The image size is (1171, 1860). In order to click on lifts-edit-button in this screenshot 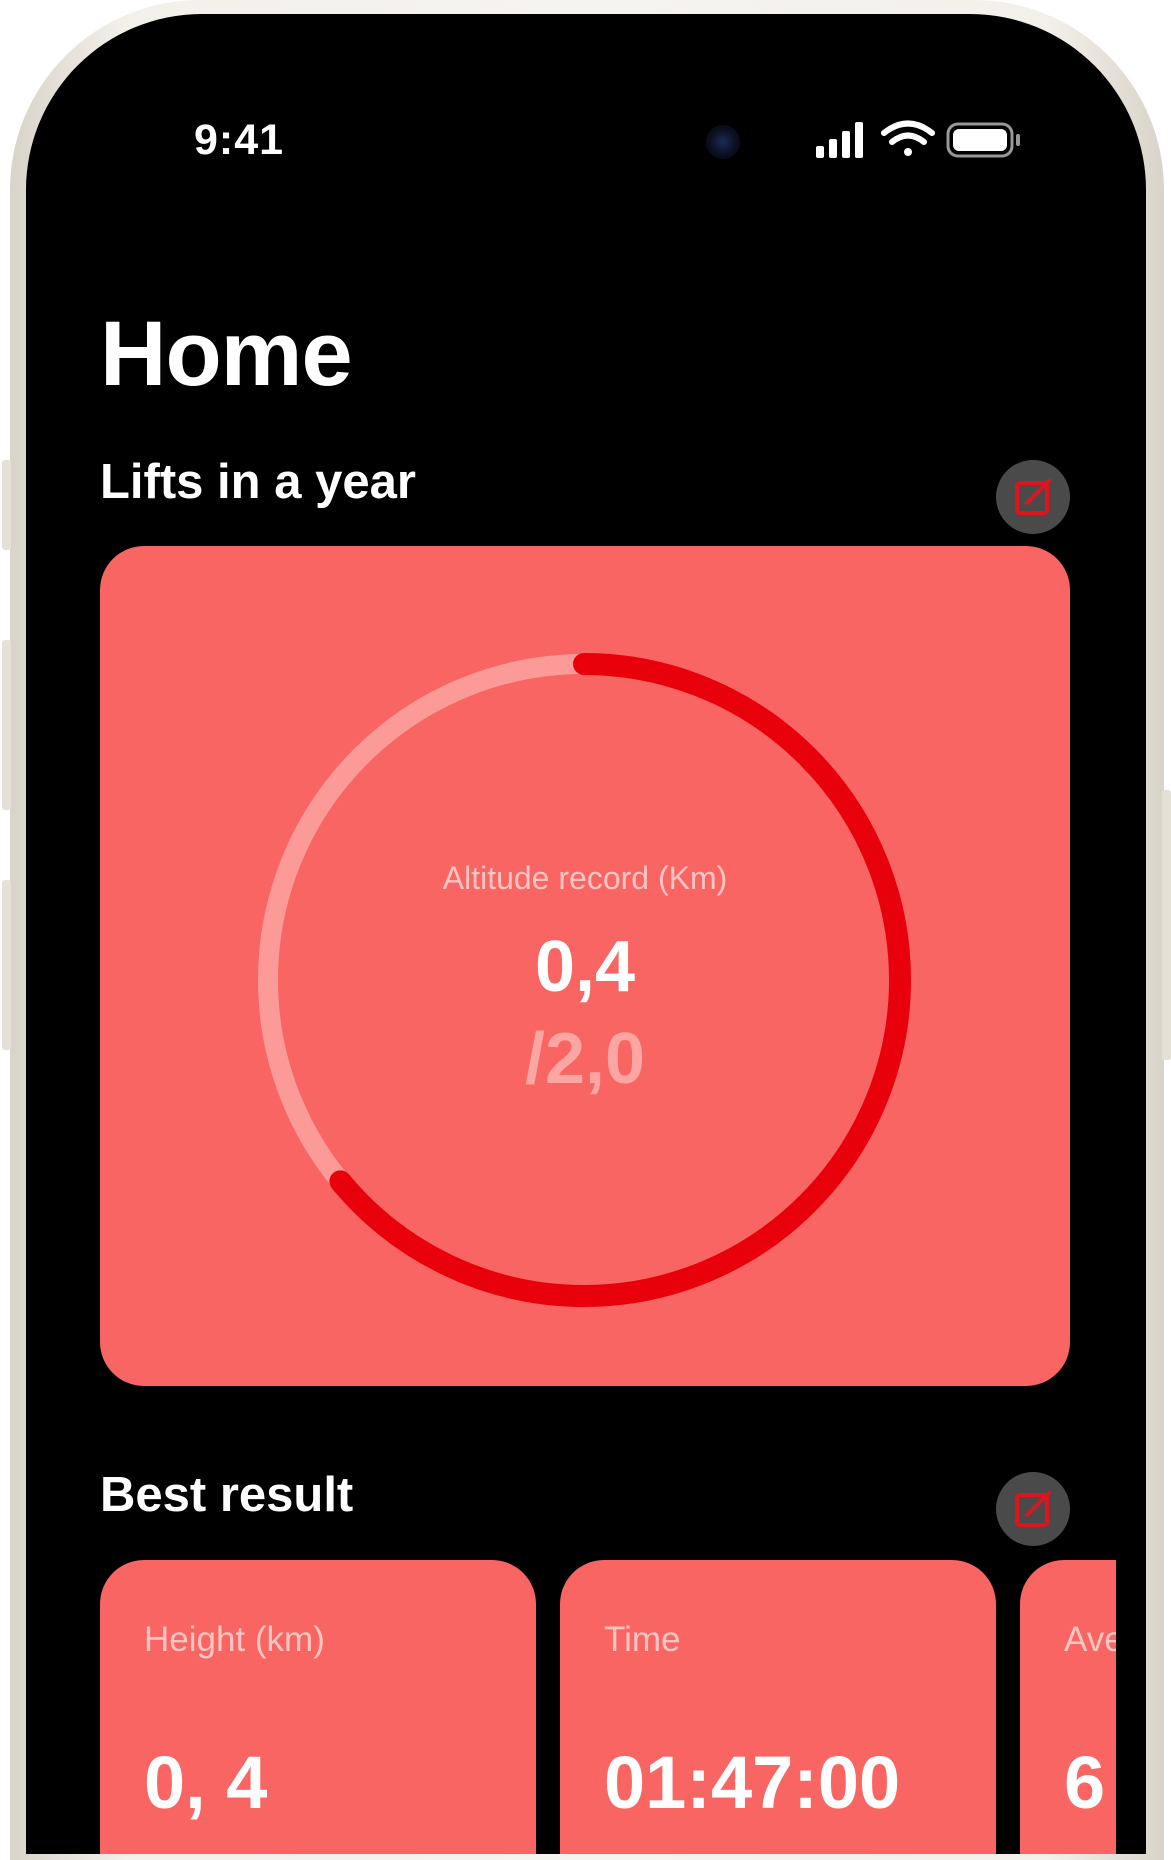, I will do `click(1033, 497)`.